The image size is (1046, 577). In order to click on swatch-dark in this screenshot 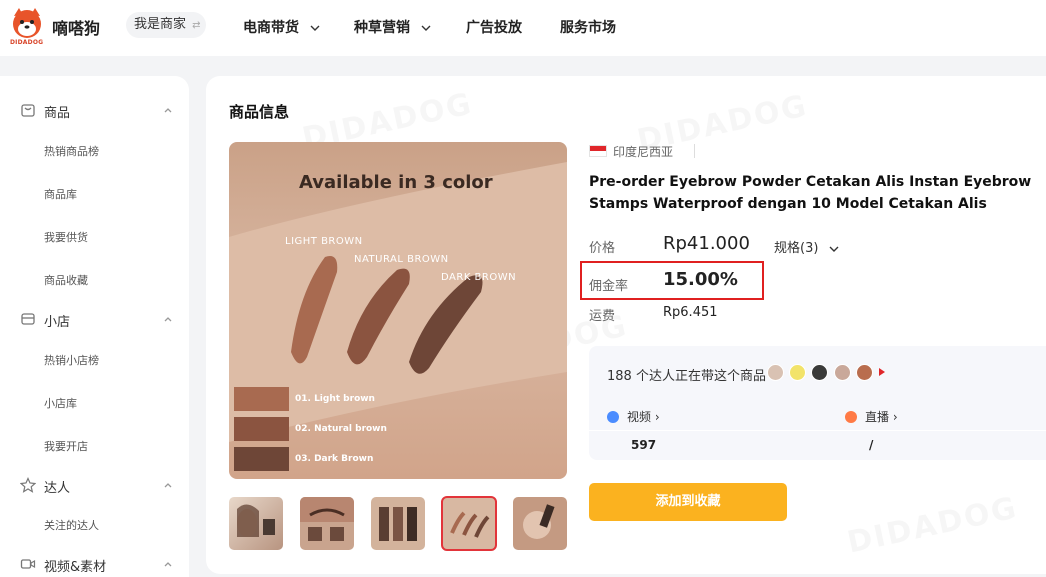, I will do `click(261, 459)`.